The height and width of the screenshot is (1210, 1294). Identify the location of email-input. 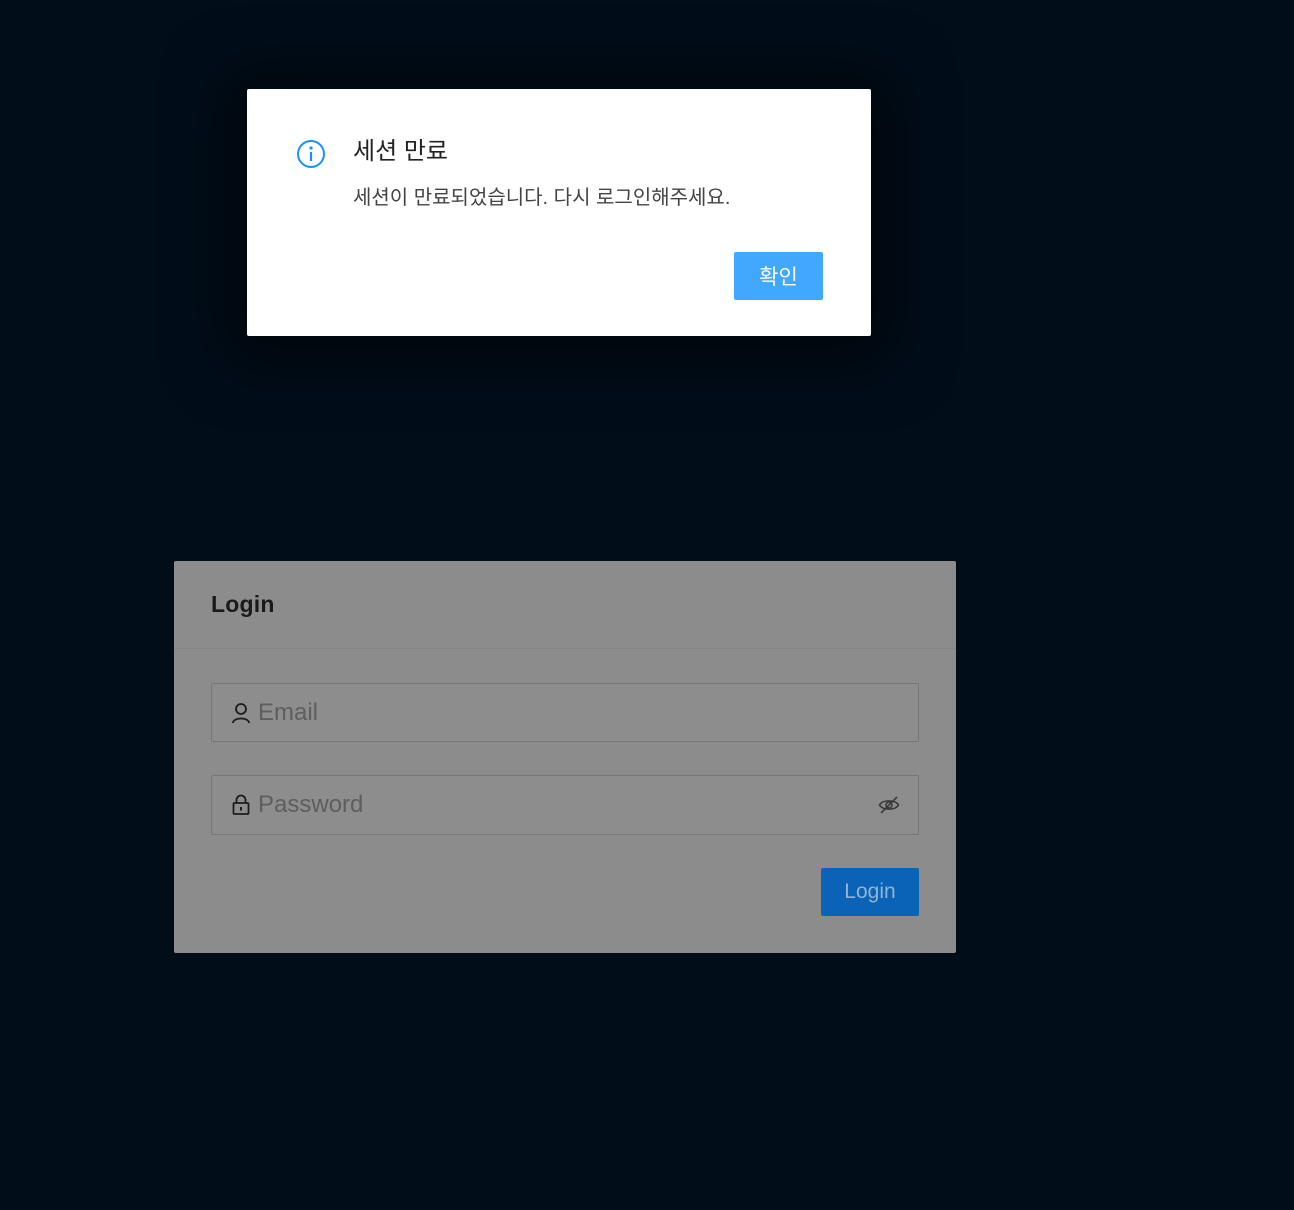
(588, 712).